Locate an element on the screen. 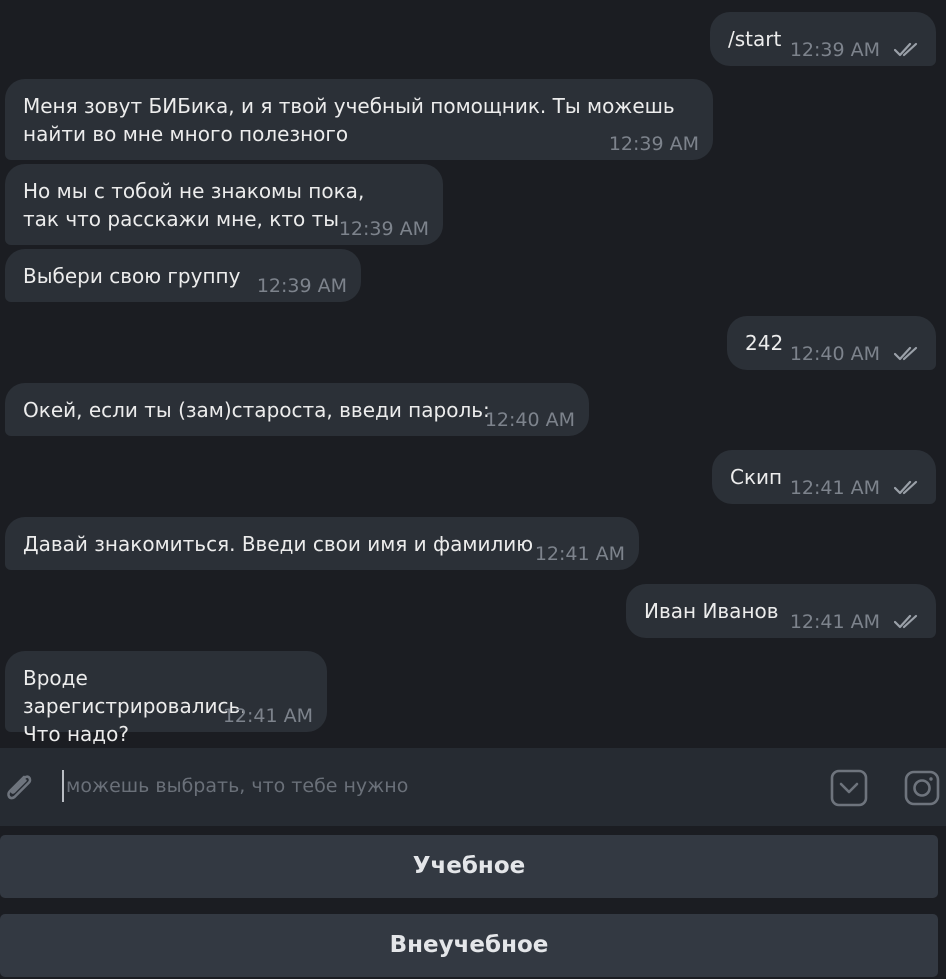  message-outgoing: /start 12:39 AM is located at coordinates (823, 39).